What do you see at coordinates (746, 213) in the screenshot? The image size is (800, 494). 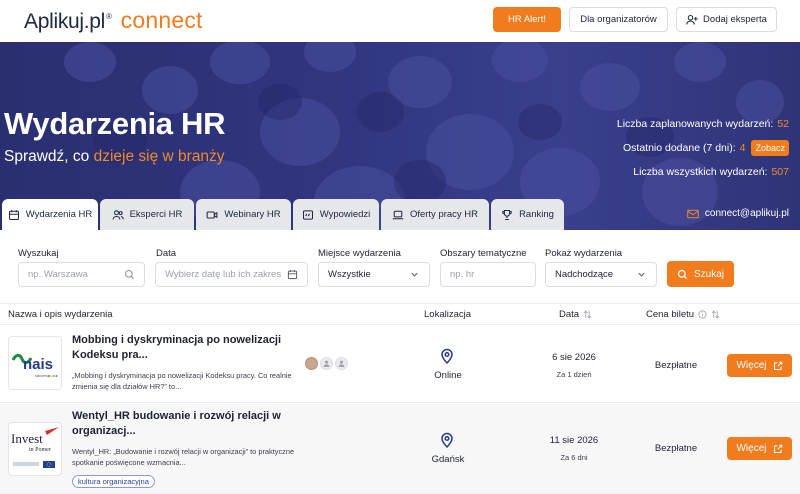 I see `contact-email: connect@aplikuj.pl` at bounding box center [746, 213].